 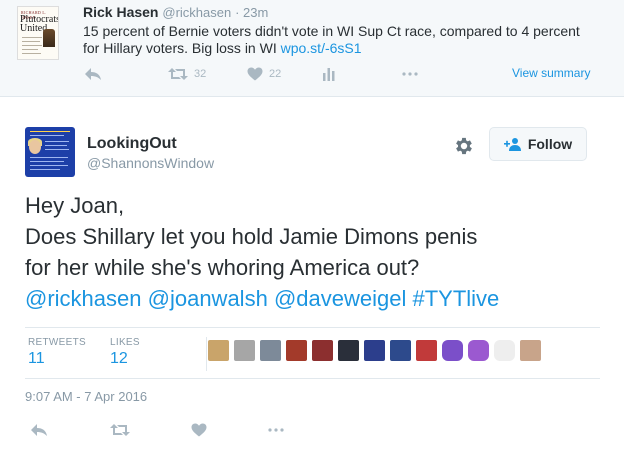 I want to click on retweets-count: 11, so click(x=36, y=358).